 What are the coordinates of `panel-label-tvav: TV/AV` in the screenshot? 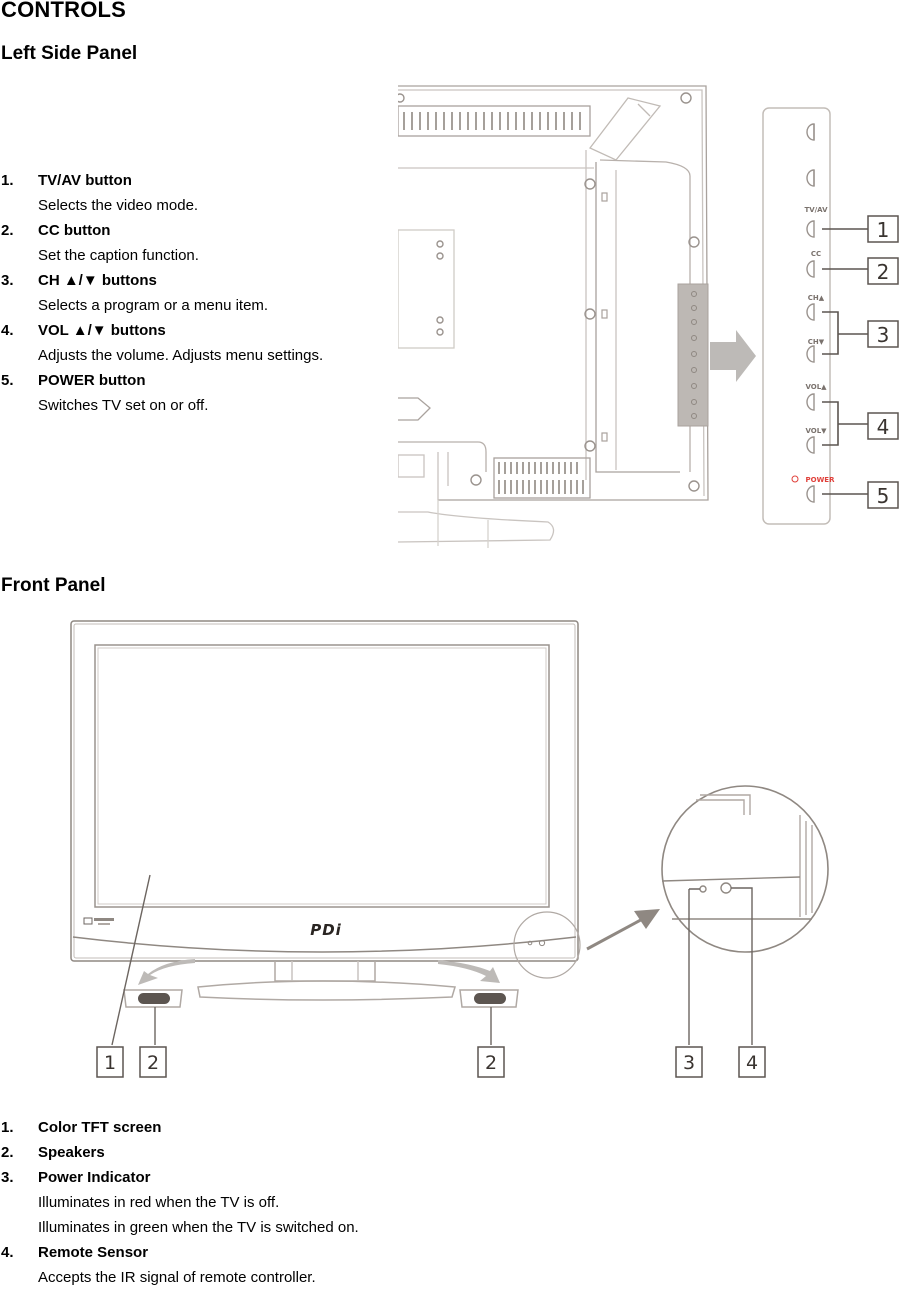 It's located at (816, 210).